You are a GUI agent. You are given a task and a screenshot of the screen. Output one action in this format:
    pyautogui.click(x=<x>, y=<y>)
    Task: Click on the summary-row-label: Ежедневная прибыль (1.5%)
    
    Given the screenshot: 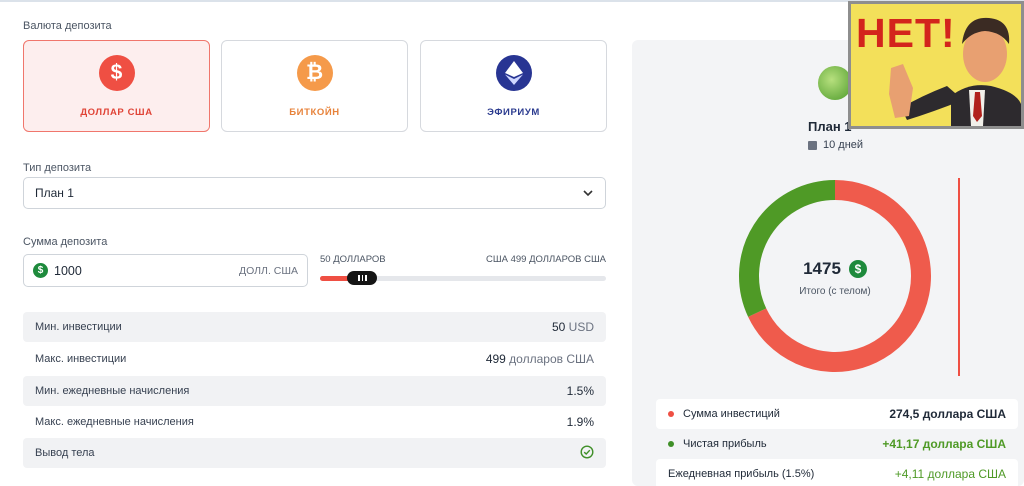 What is the action you would take?
    pyautogui.click(x=741, y=474)
    